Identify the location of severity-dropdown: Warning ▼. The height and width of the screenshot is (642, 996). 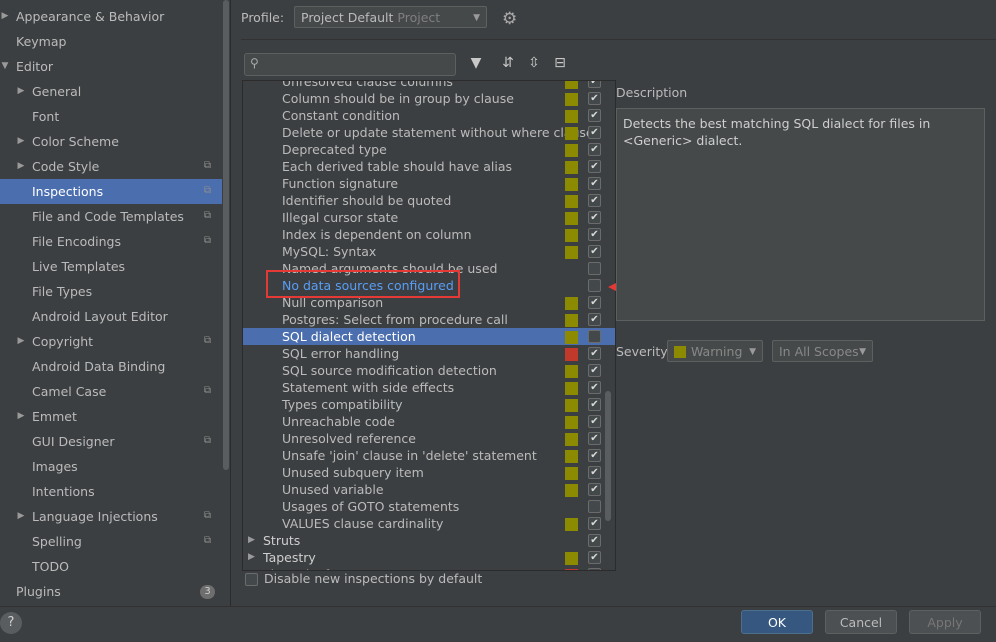
(715, 351).